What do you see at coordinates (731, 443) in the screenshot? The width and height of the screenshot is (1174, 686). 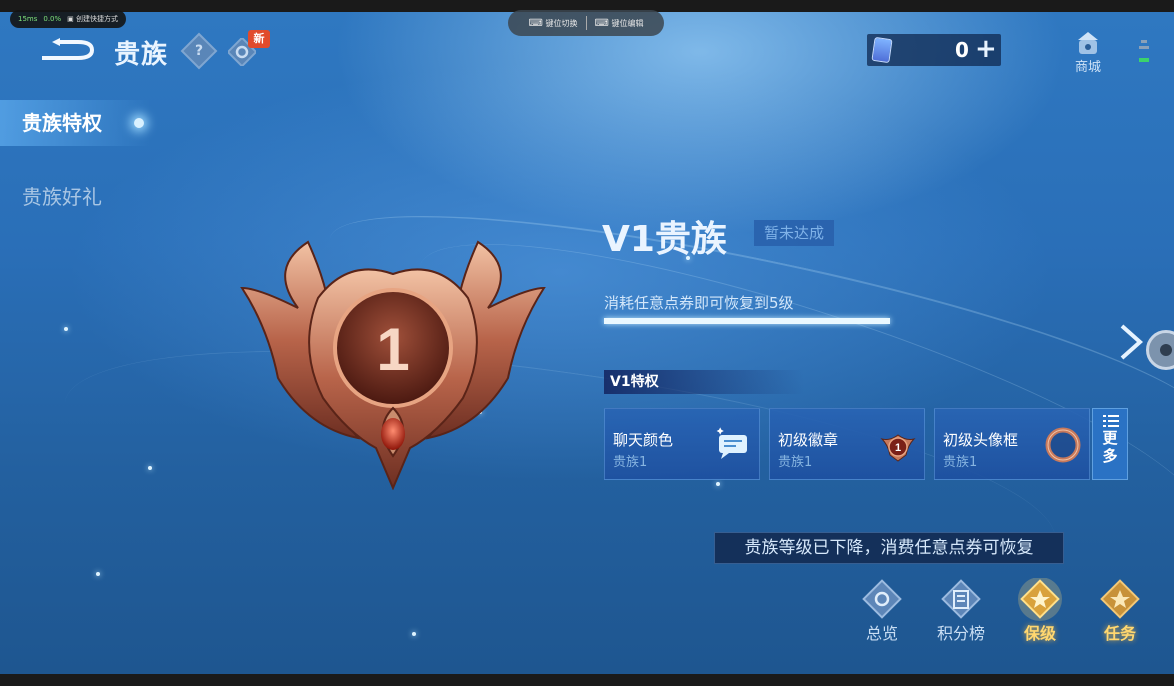 I see `chat-bubble-icon` at bounding box center [731, 443].